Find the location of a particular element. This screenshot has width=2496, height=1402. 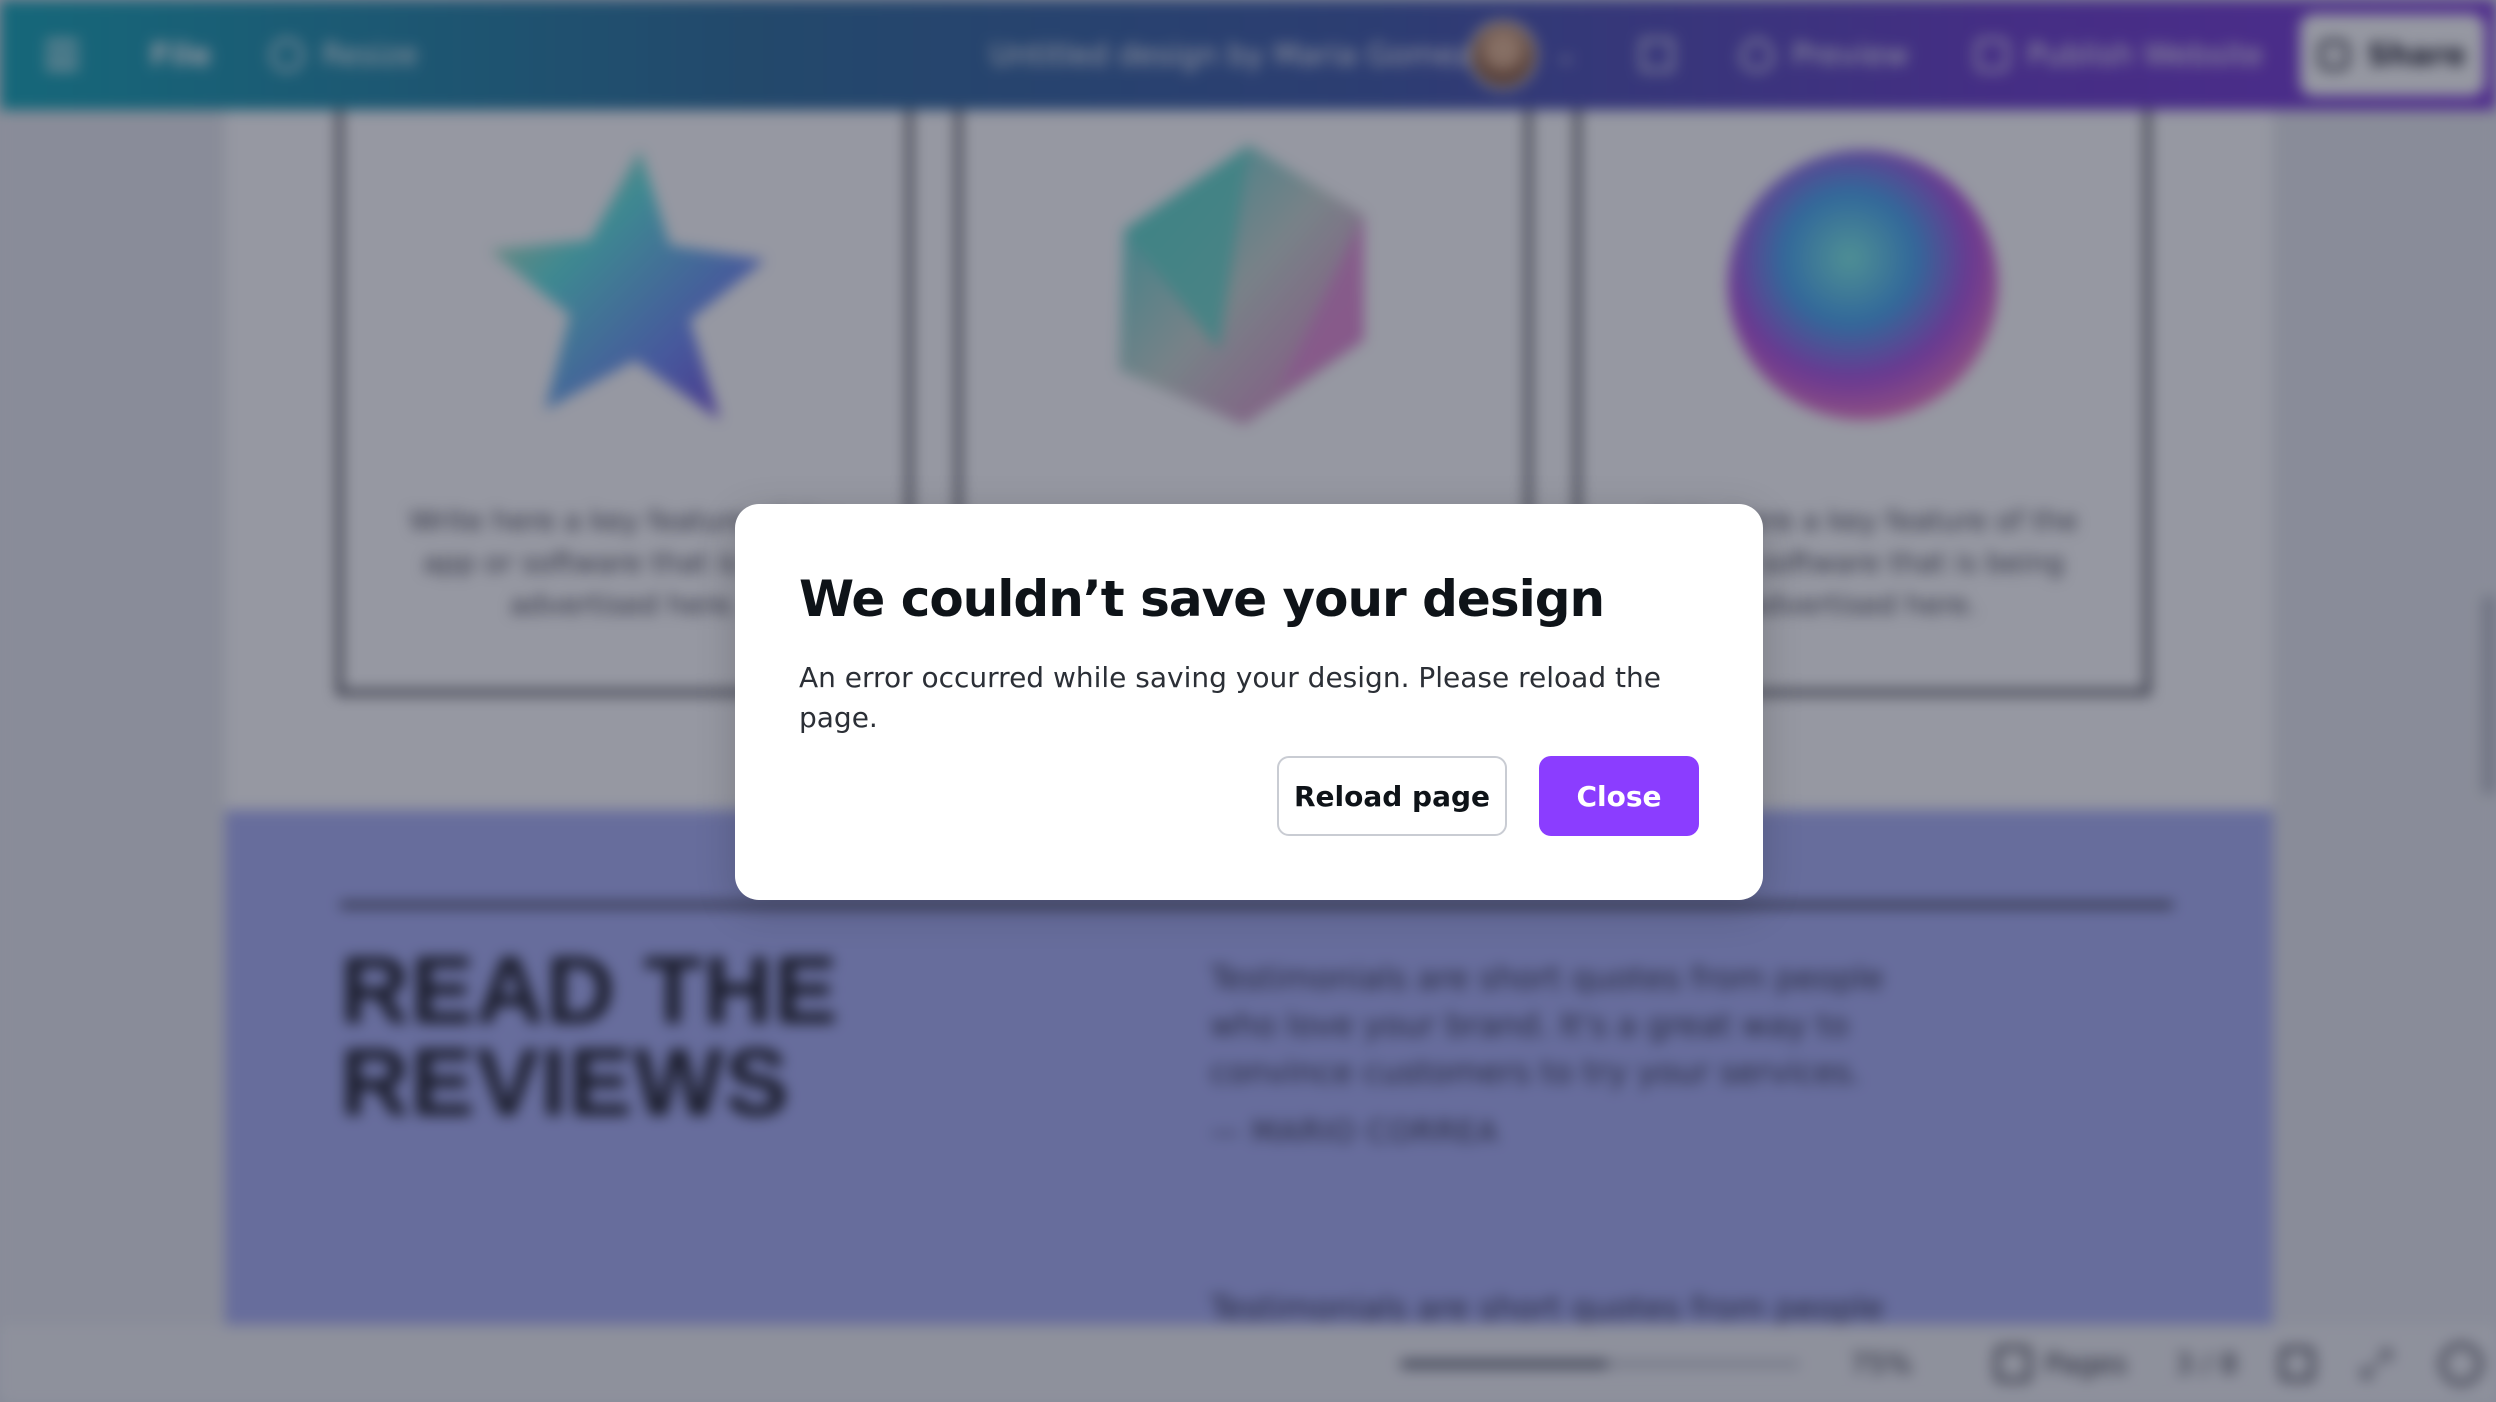

reload-page-button: Reload page is located at coordinates (1392, 796).